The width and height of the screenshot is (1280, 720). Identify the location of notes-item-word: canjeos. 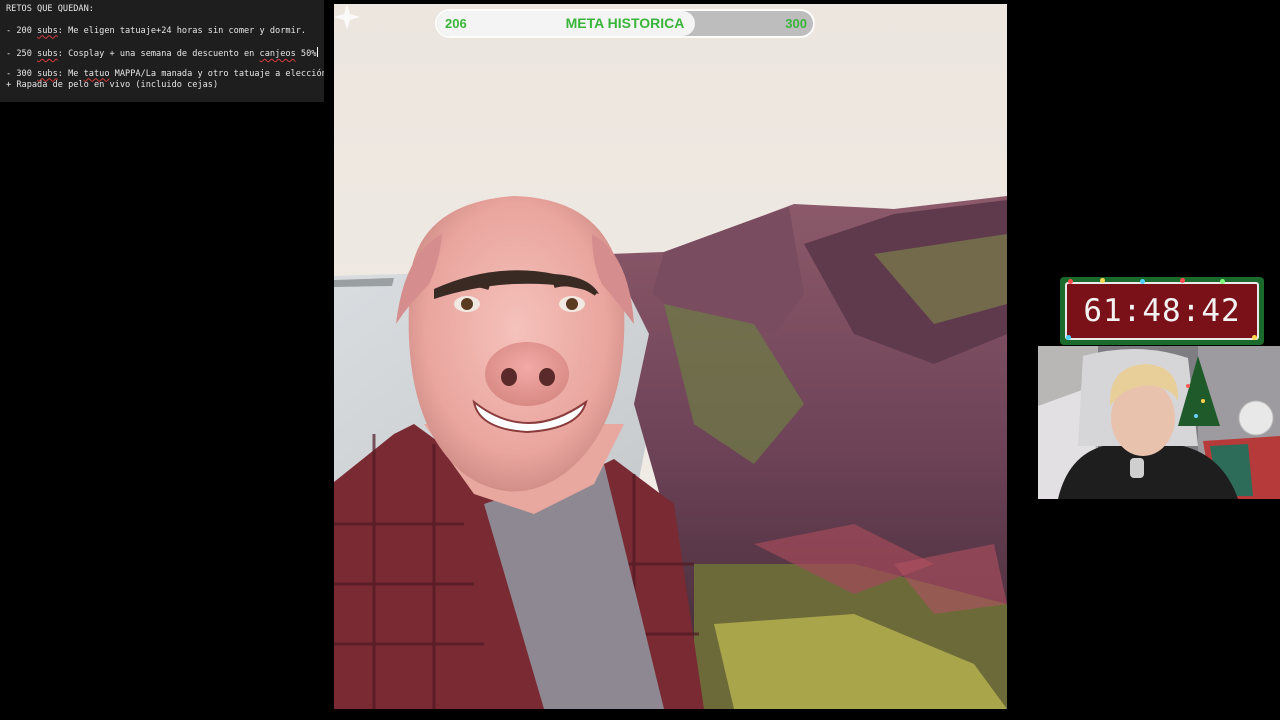
(277, 54).